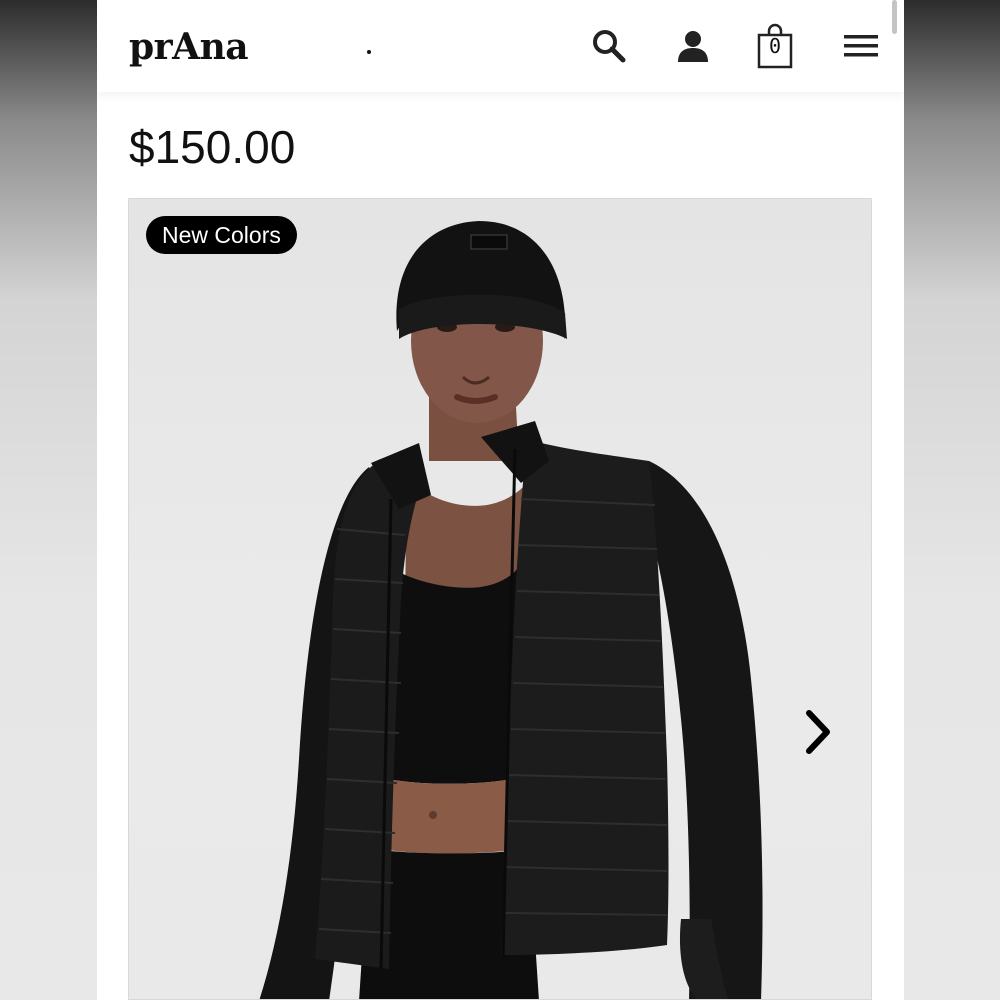 The width and height of the screenshot is (1000, 1000). Describe the element at coordinates (212, 147) in the screenshot. I see `product-price: $150.00` at that location.